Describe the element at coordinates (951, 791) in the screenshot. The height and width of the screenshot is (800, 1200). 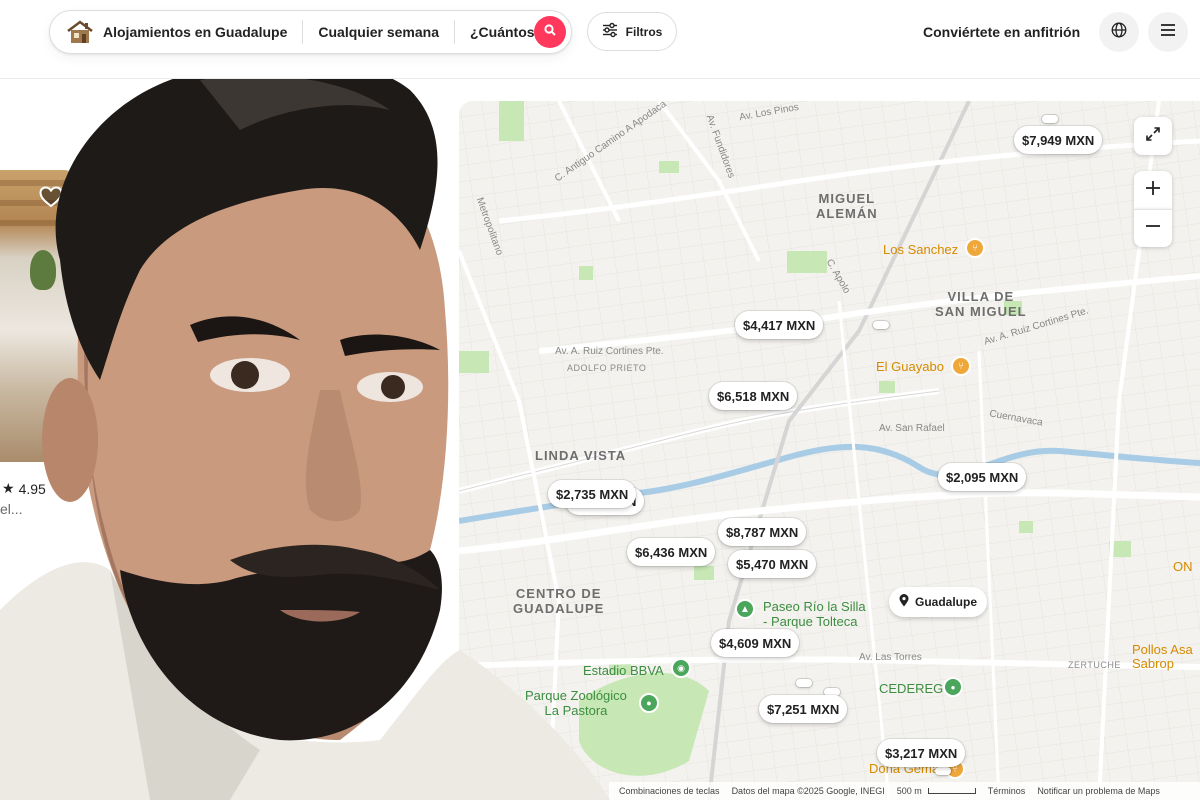
I see `scale-bar` at that location.